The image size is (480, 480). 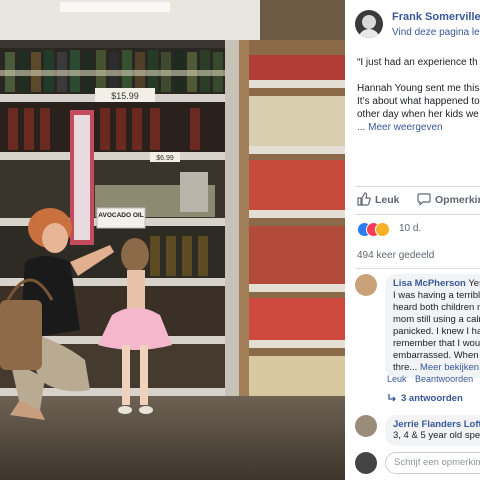 I want to click on comment-text: 3, 4 & 5 year old spec, so click(x=436, y=435).